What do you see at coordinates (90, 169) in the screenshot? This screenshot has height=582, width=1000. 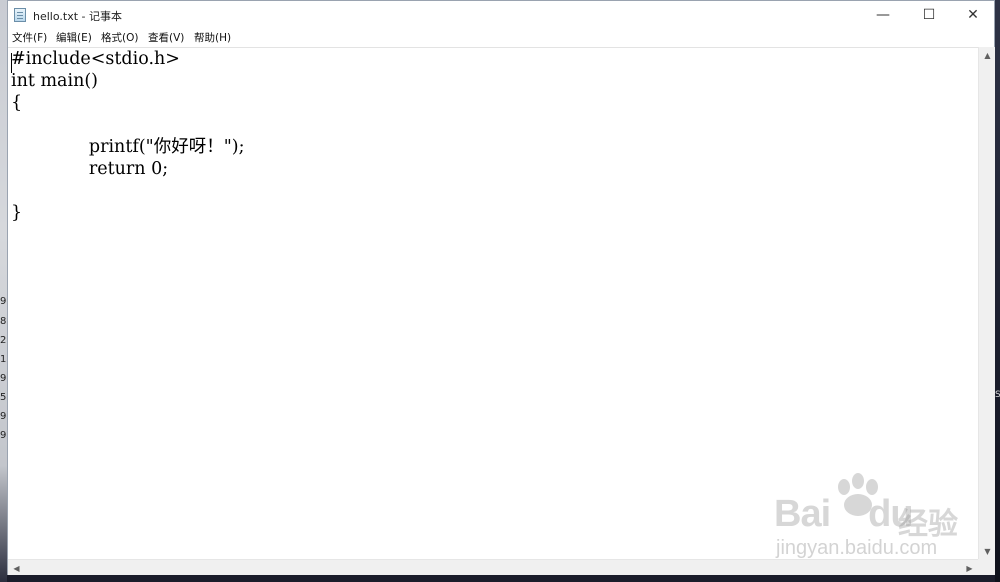 I see `code-line: return 0;` at bounding box center [90, 169].